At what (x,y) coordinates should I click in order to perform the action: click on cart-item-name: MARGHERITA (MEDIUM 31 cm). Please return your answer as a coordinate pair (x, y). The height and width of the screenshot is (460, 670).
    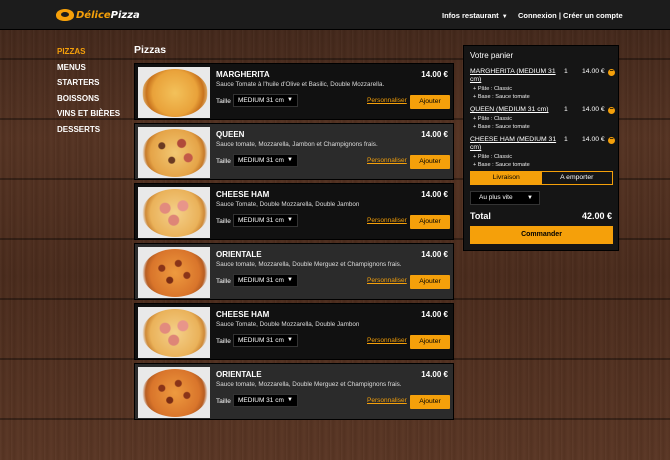
    Looking at the image, I should click on (514, 76).